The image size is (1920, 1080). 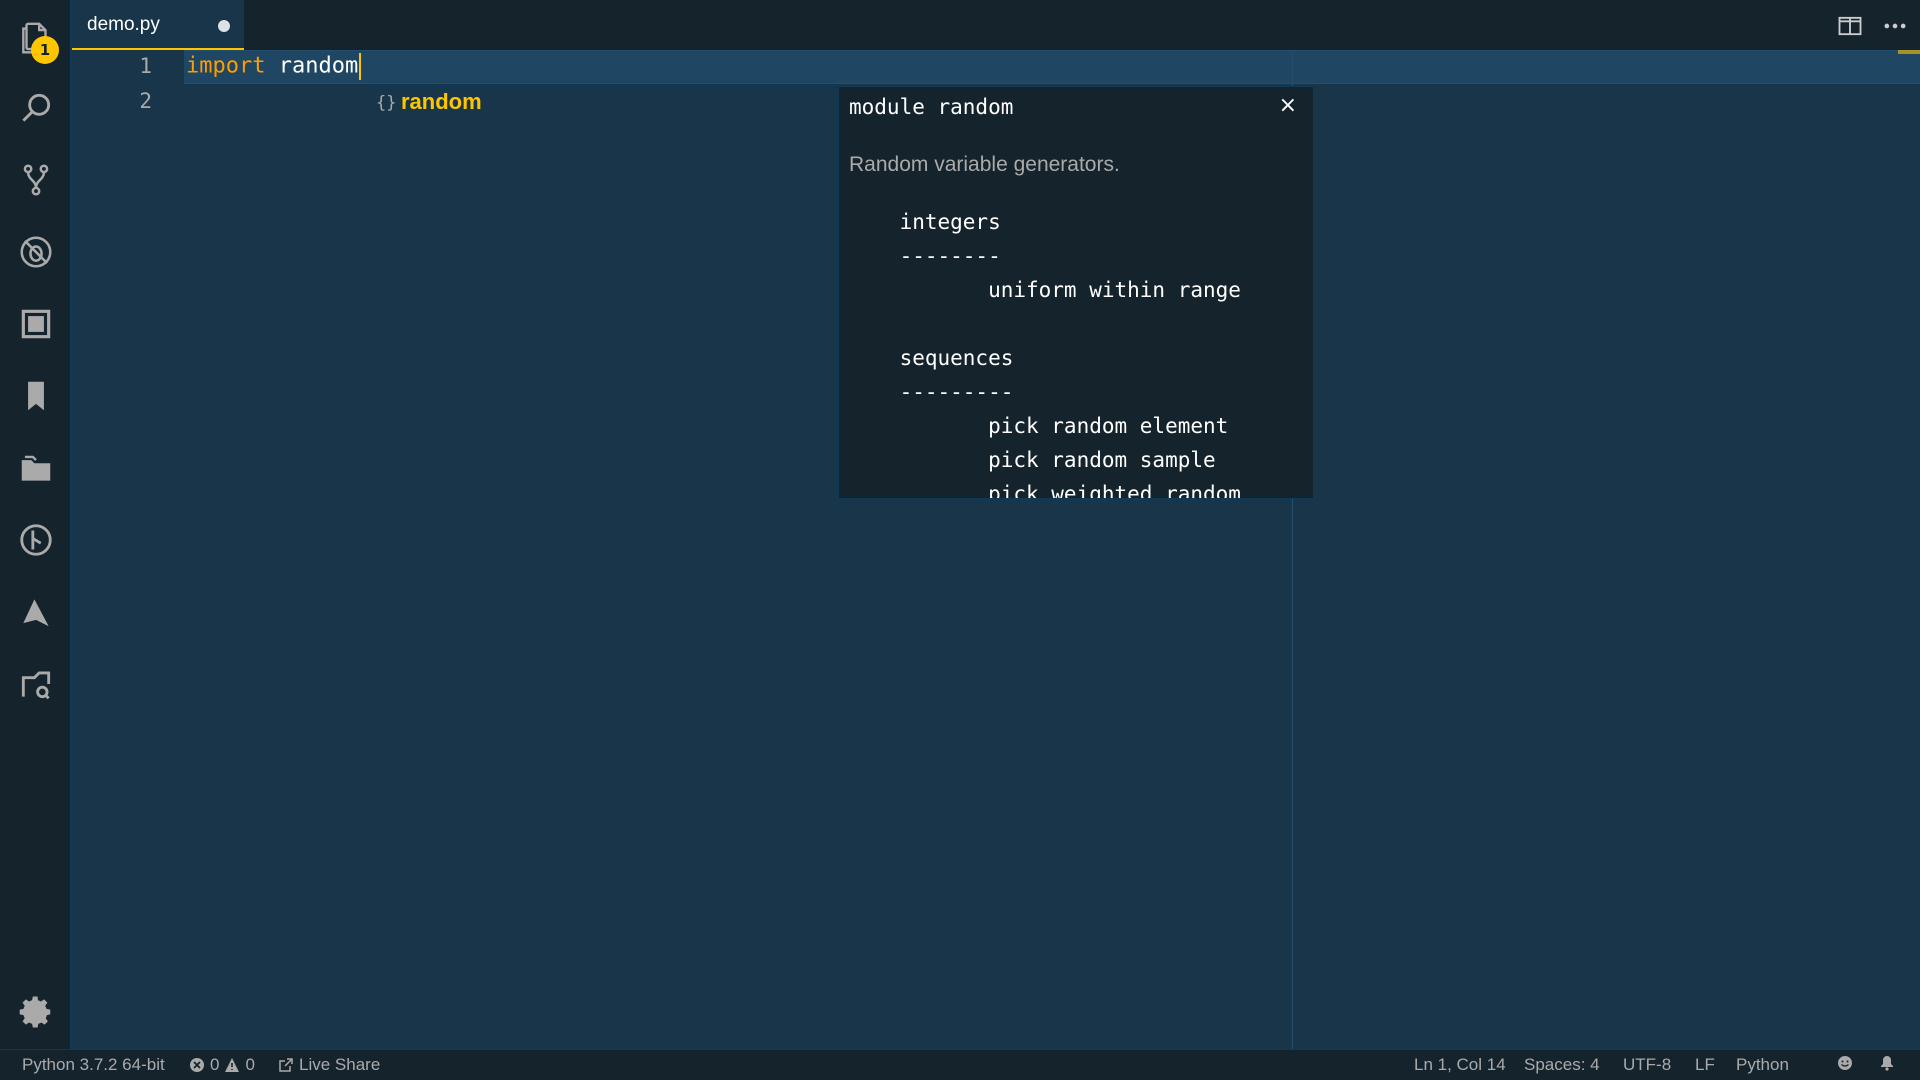 I want to click on indentation-selector: Spaces: 4, so click(x=1562, y=1065).